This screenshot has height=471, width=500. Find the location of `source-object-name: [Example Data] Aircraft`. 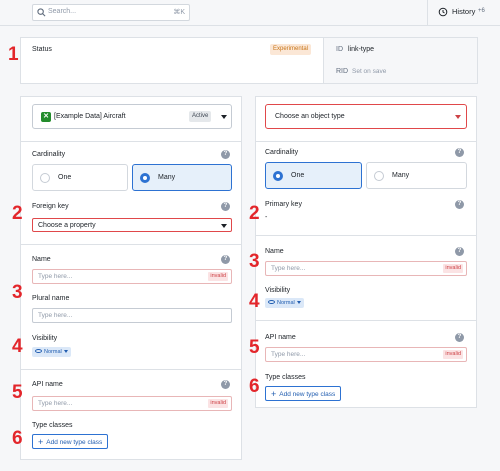

source-object-name: [Example Data] Aircraft is located at coordinates (90, 116).